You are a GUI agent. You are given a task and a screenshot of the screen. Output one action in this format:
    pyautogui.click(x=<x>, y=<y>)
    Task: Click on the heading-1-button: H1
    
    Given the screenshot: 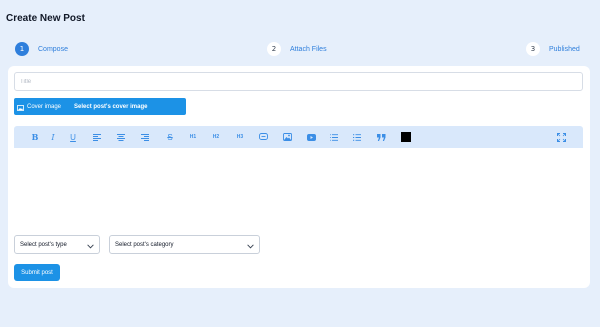 What is the action you would take?
    pyautogui.click(x=193, y=137)
    